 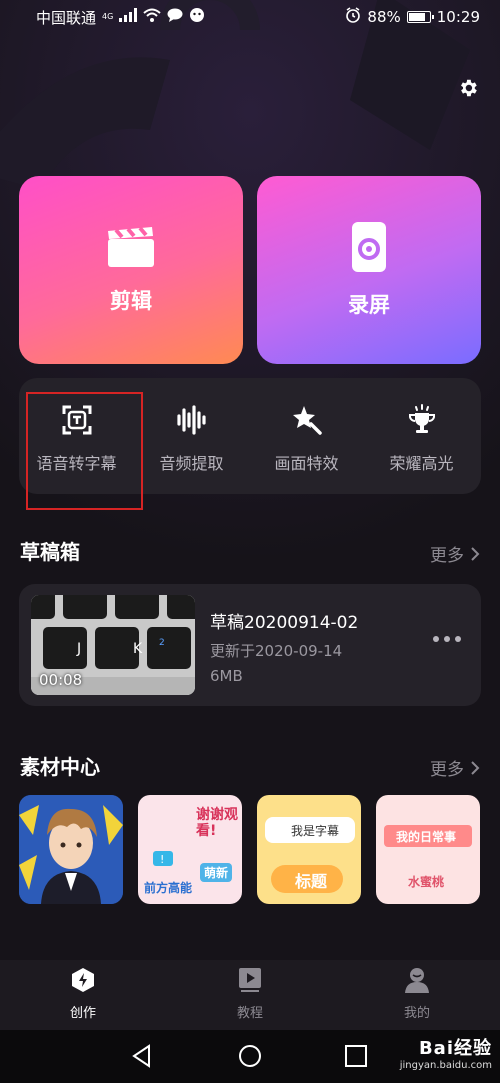 What do you see at coordinates (131, 270) in the screenshot?
I see `edit-card-button: 剪辑` at bounding box center [131, 270].